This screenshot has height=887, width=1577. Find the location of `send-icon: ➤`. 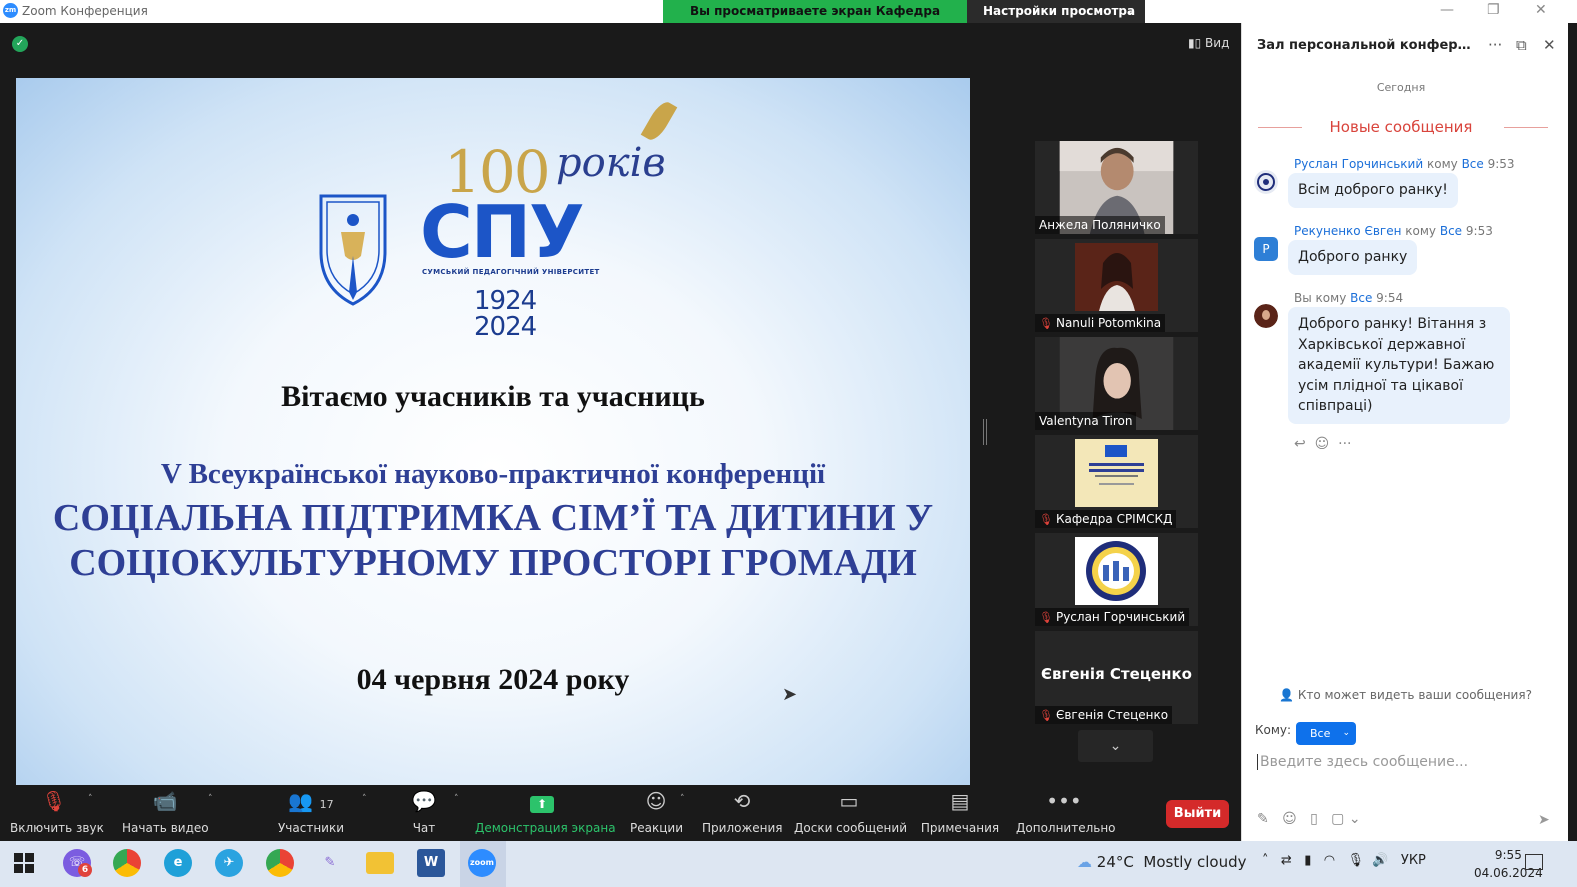

send-icon: ➤ is located at coordinates (1544, 820).